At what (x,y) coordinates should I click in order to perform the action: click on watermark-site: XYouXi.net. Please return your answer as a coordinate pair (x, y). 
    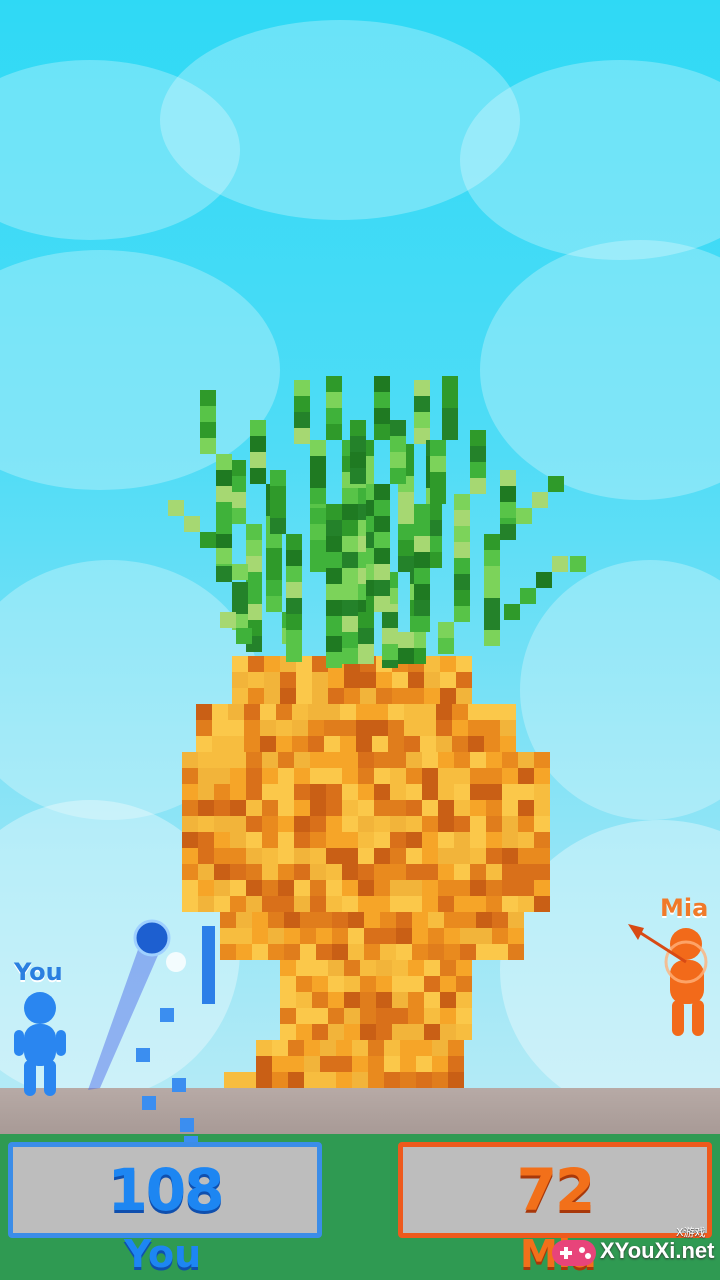
    Looking at the image, I should click on (657, 1250).